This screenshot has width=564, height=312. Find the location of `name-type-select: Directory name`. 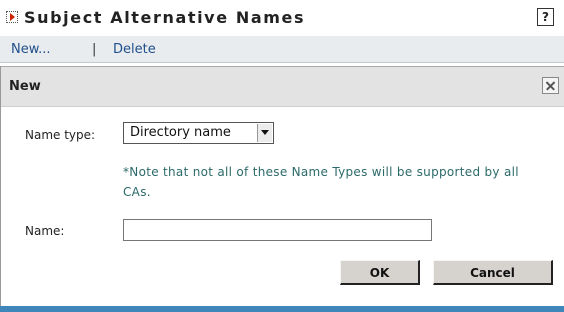

name-type-select: Directory name is located at coordinates (198, 133).